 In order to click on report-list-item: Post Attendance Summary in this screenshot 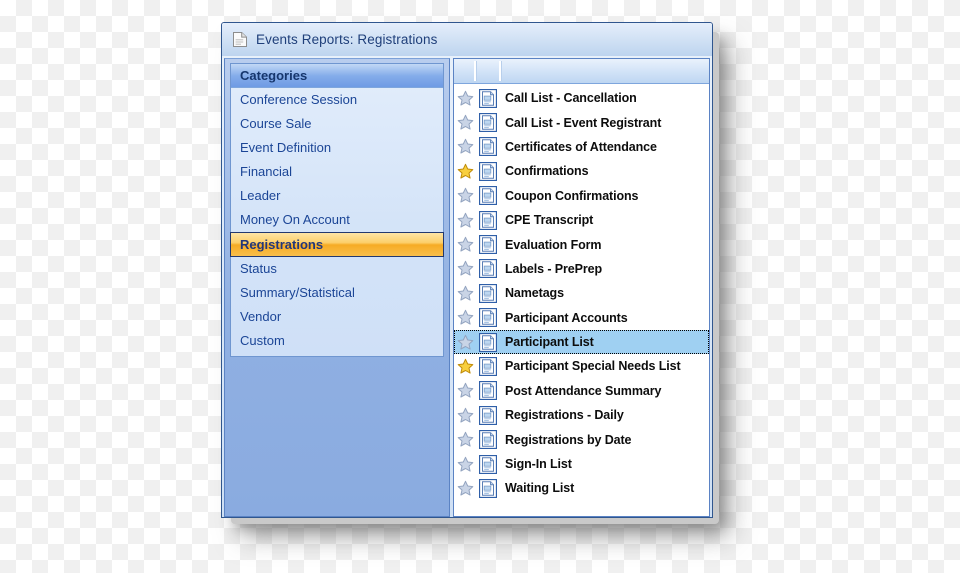, I will do `click(581, 391)`.